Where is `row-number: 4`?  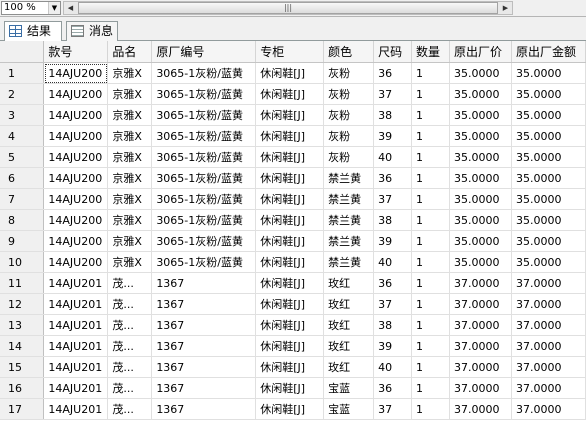
row-number: 4 is located at coordinates (22, 136).